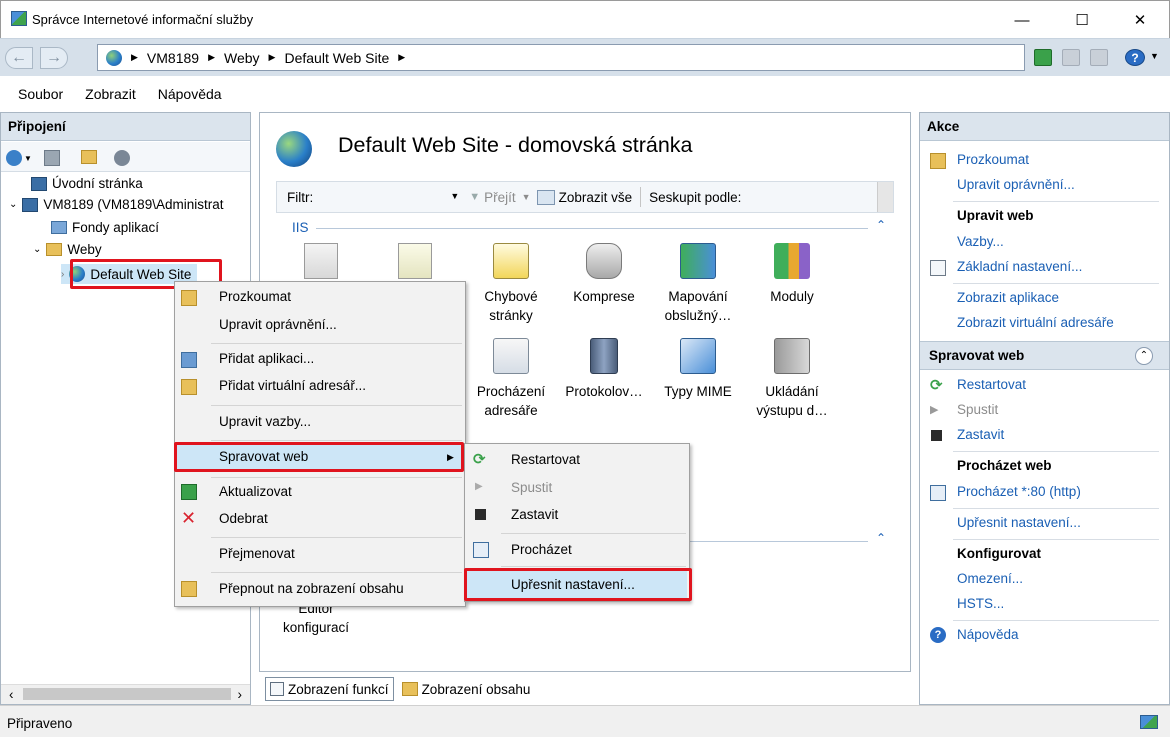 Image resolution: width=1170 pixels, height=737 pixels. What do you see at coordinates (240, 694) in the screenshot?
I see `scroll-right-icon: ›` at bounding box center [240, 694].